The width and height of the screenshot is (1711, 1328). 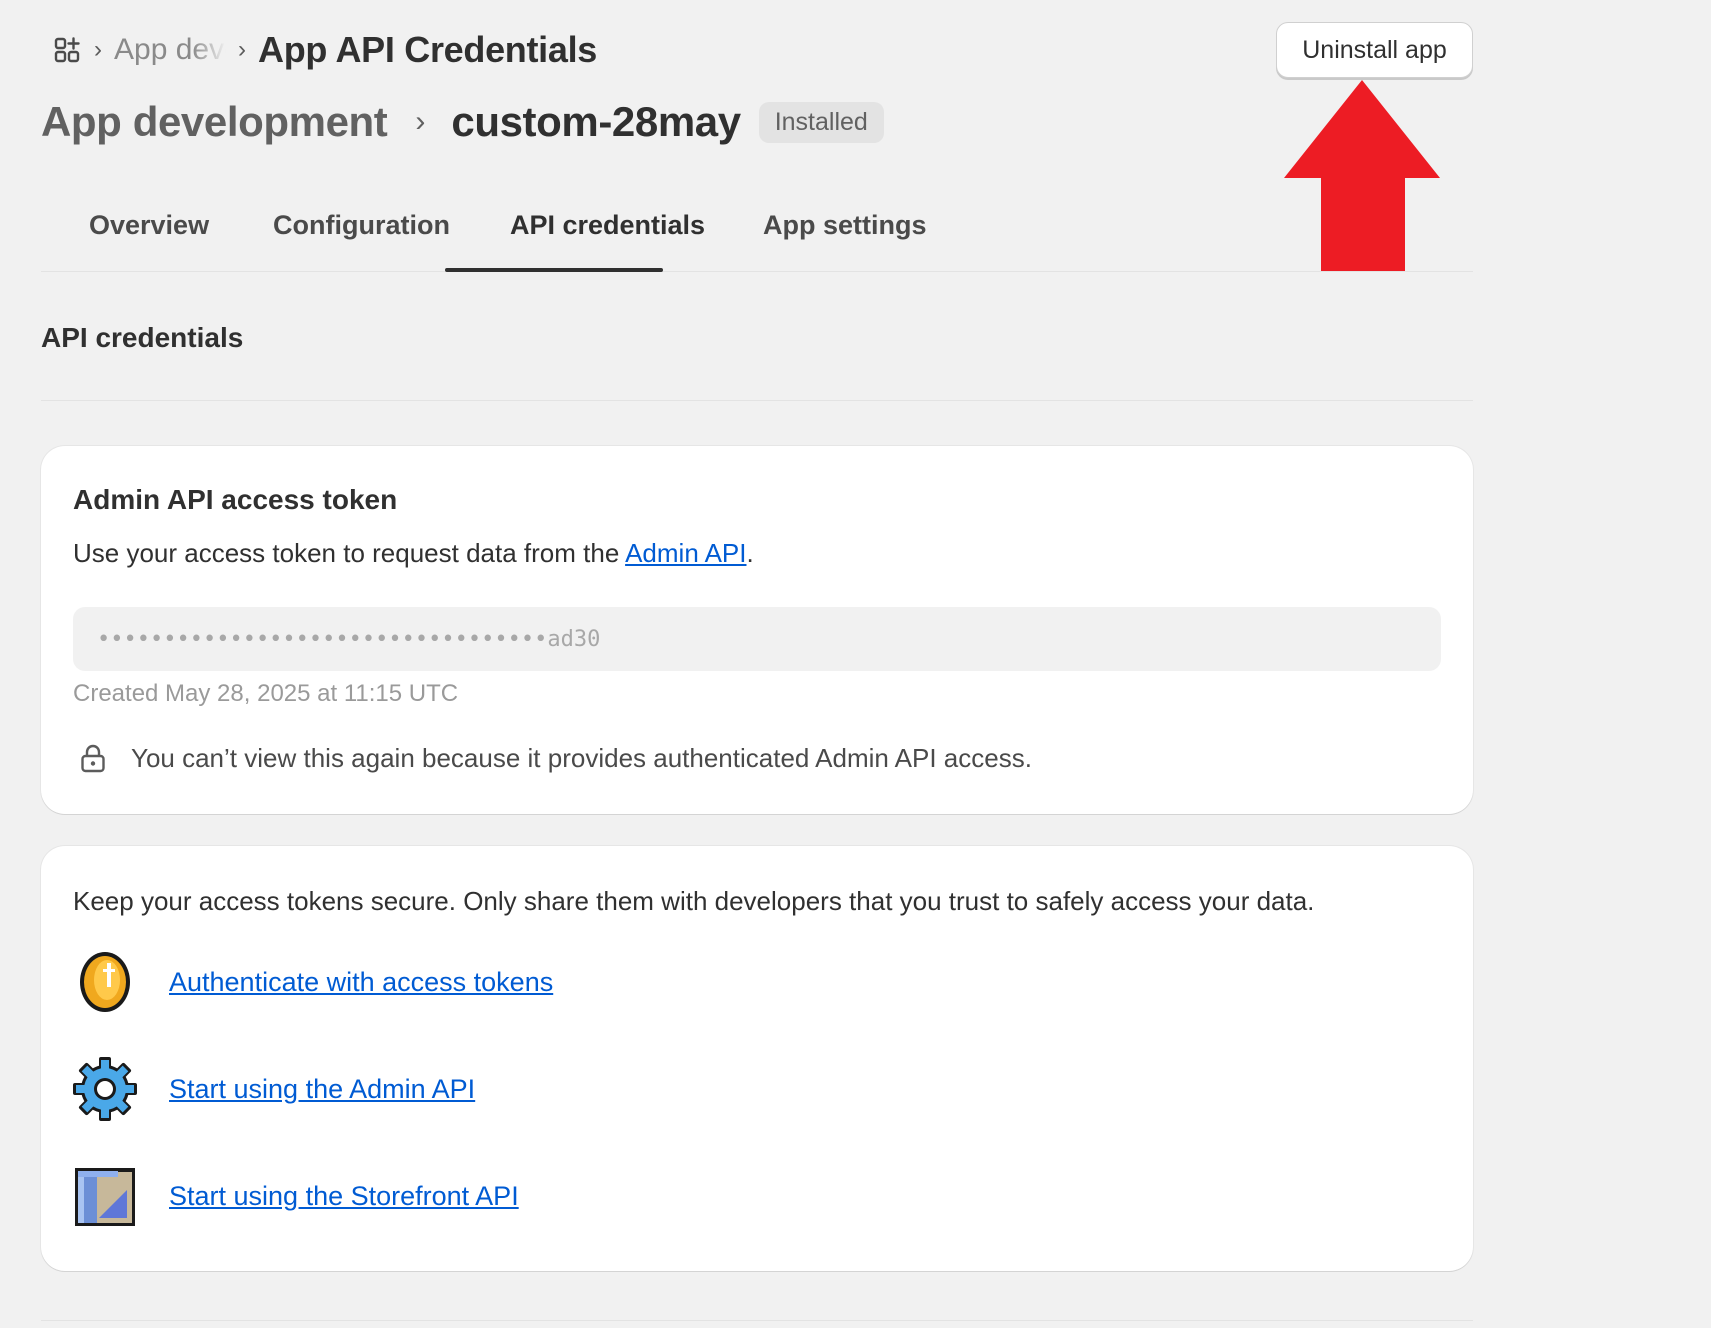 I want to click on tab-app-settings: App settings, so click(x=845, y=234).